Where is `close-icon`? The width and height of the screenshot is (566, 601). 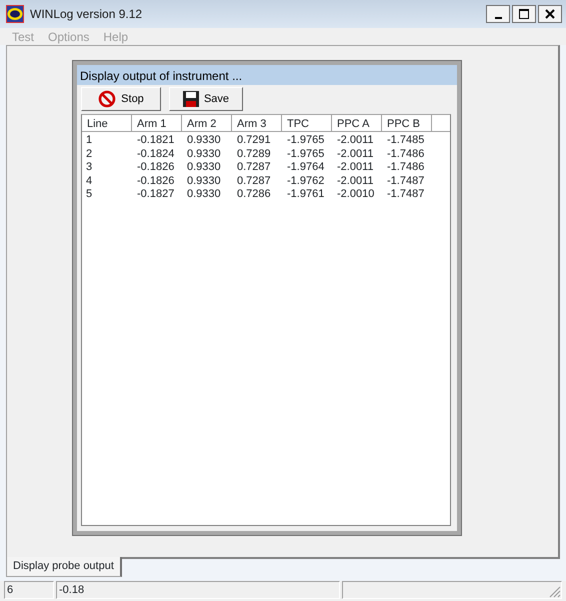
close-icon is located at coordinates (550, 14).